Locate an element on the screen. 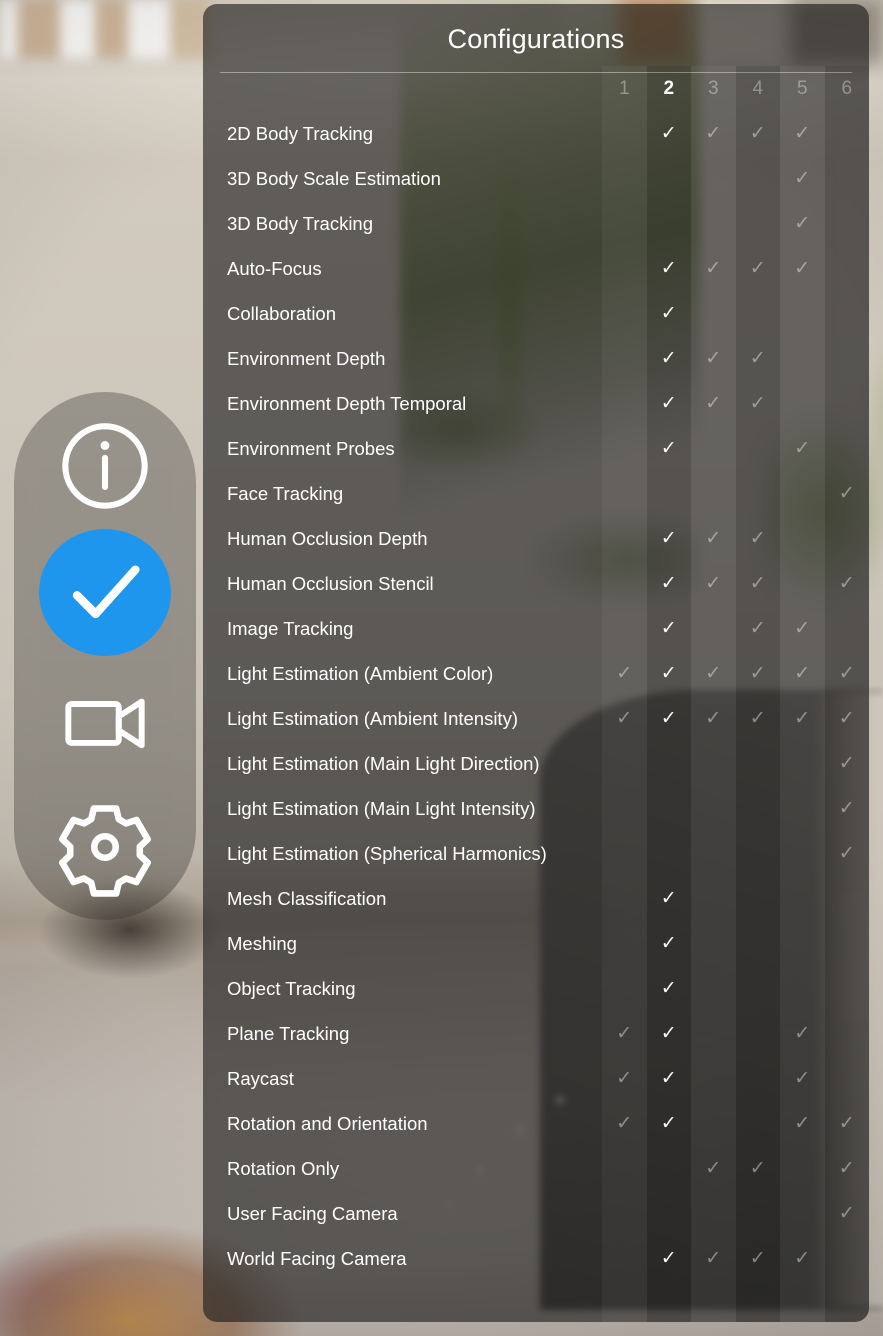 Image resolution: width=883 pixels, height=1336 pixels. column-header-2: 2 is located at coordinates (669, 88).